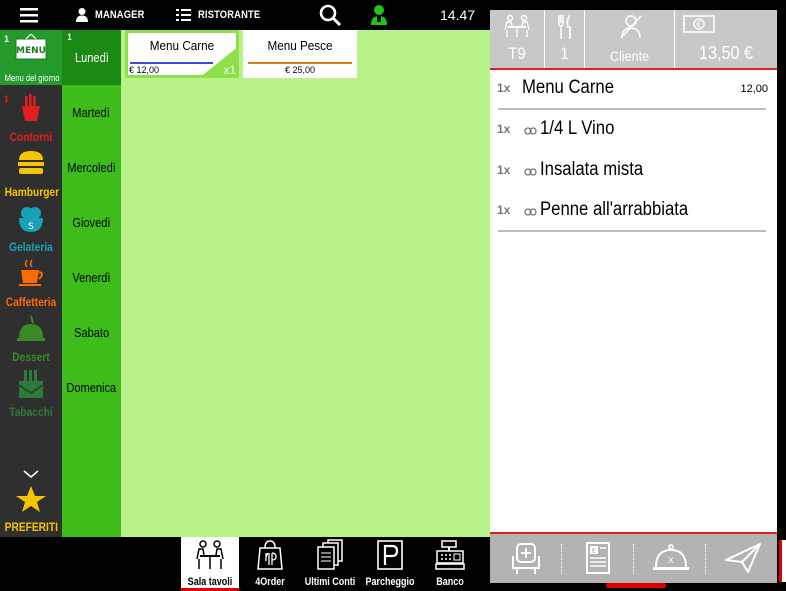 The height and width of the screenshot is (591, 786). I want to click on category-label: Hamburger, so click(32, 192).